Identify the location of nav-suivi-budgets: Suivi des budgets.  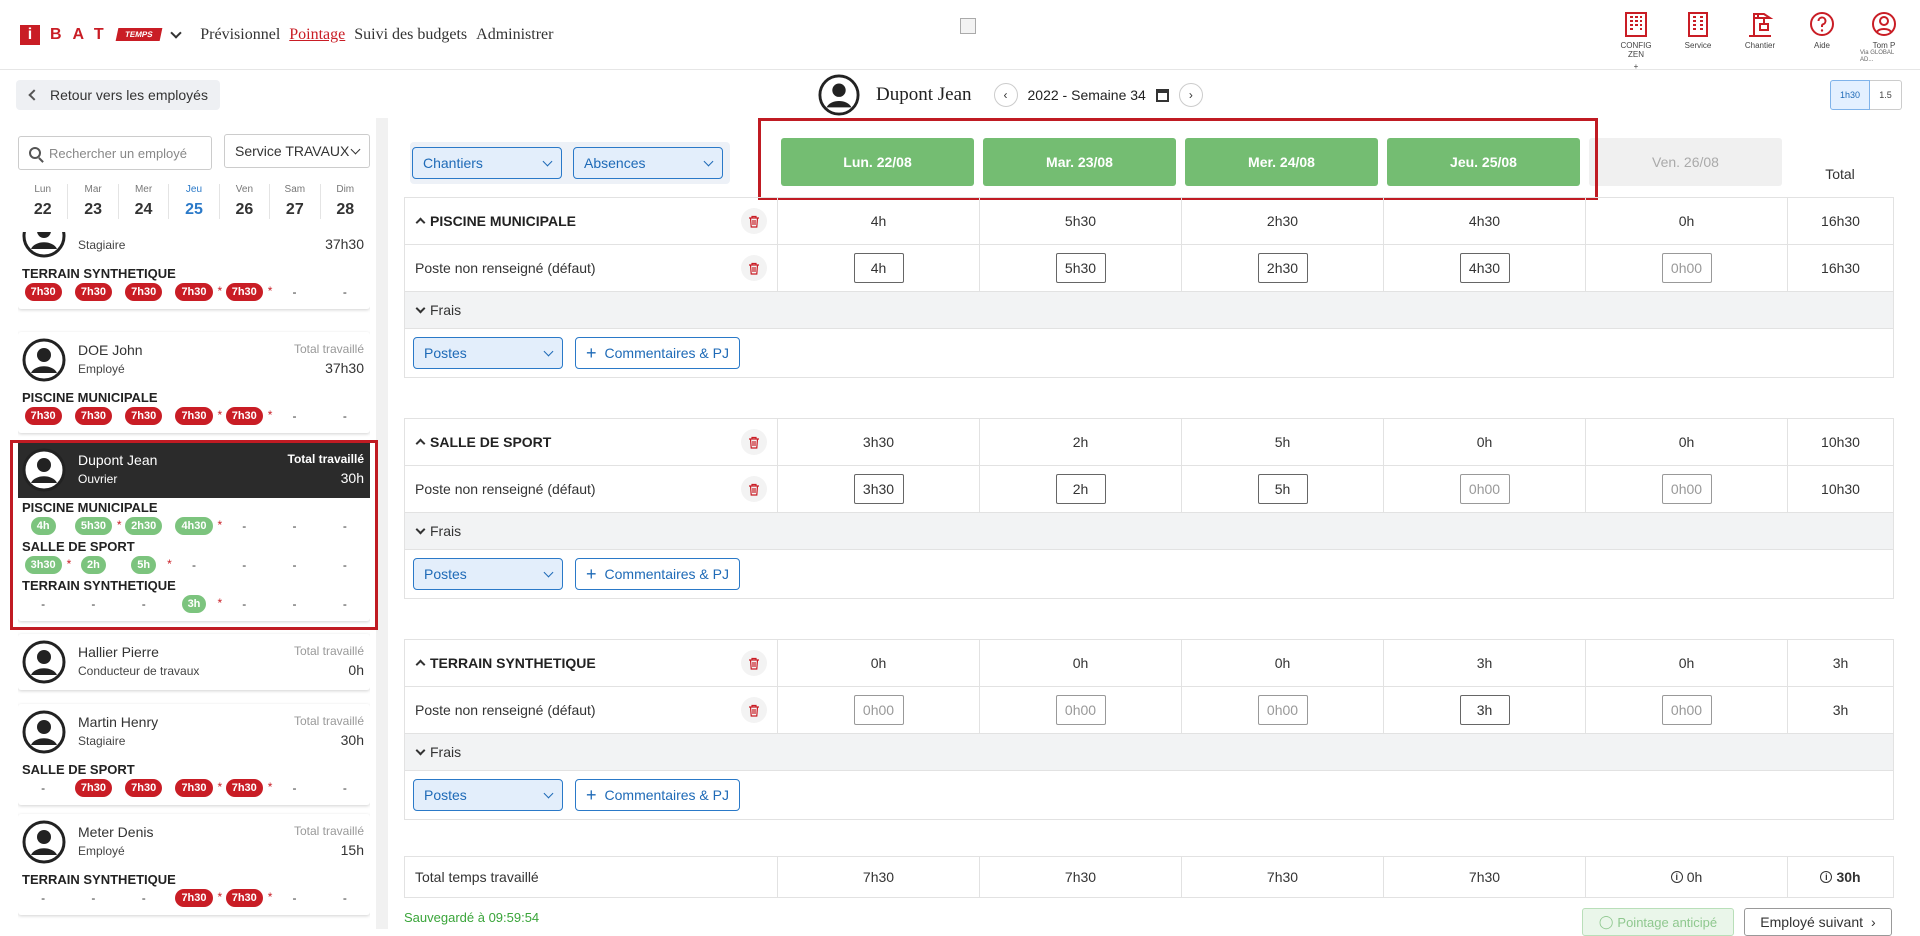
(410, 35).